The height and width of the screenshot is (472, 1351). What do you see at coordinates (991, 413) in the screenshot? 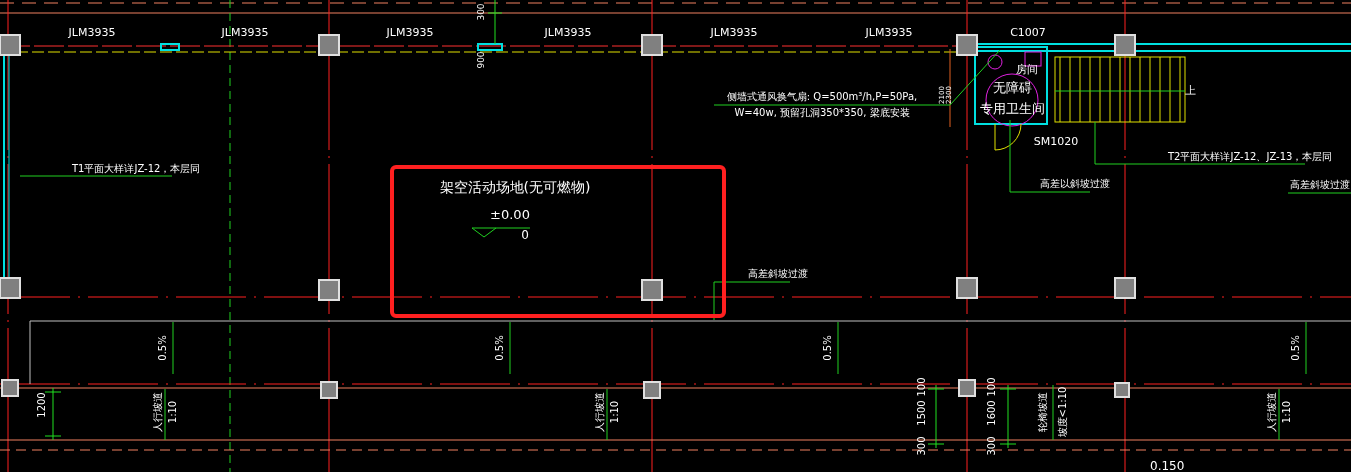
I see `dimension-text: 1600` at bounding box center [991, 413].